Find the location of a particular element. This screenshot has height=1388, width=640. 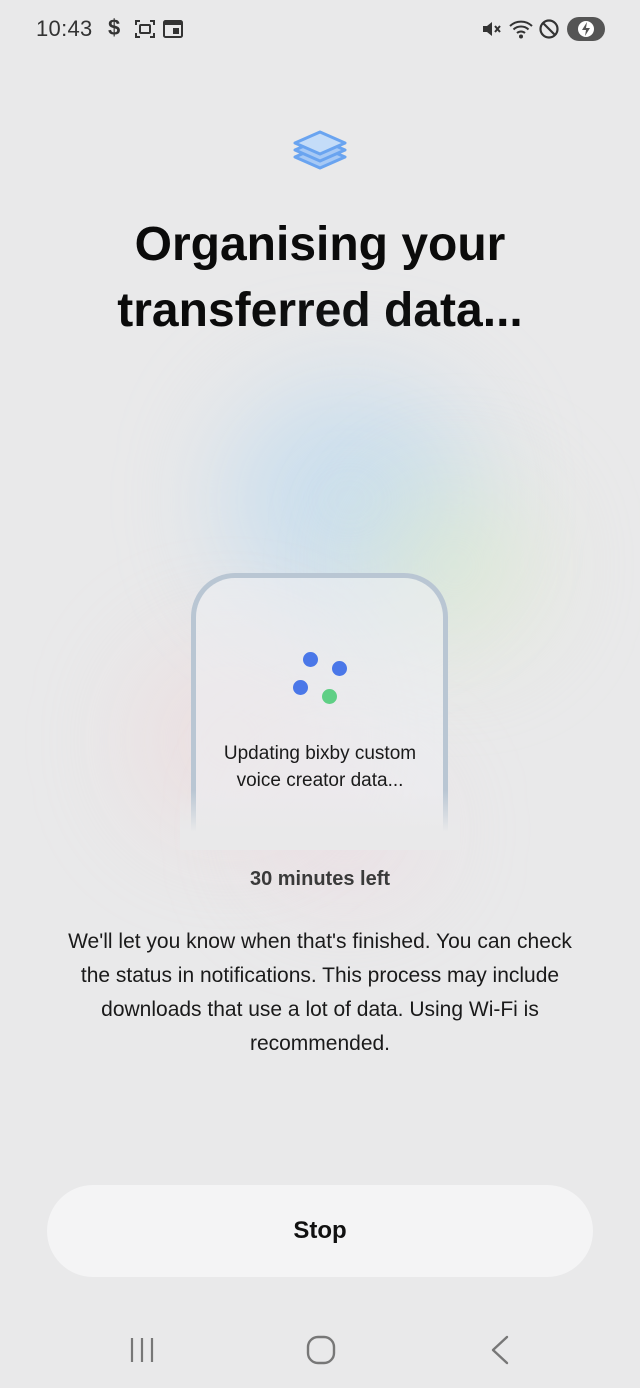

home-icon is located at coordinates (321, 1350).